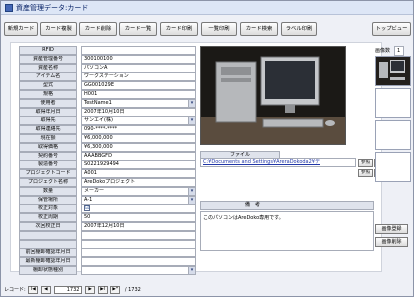 The width and height of the screenshot is (414, 297). What do you see at coordinates (48, 262) in the screenshot?
I see `field-label: 最新棚卸確認年月日` at bounding box center [48, 262].